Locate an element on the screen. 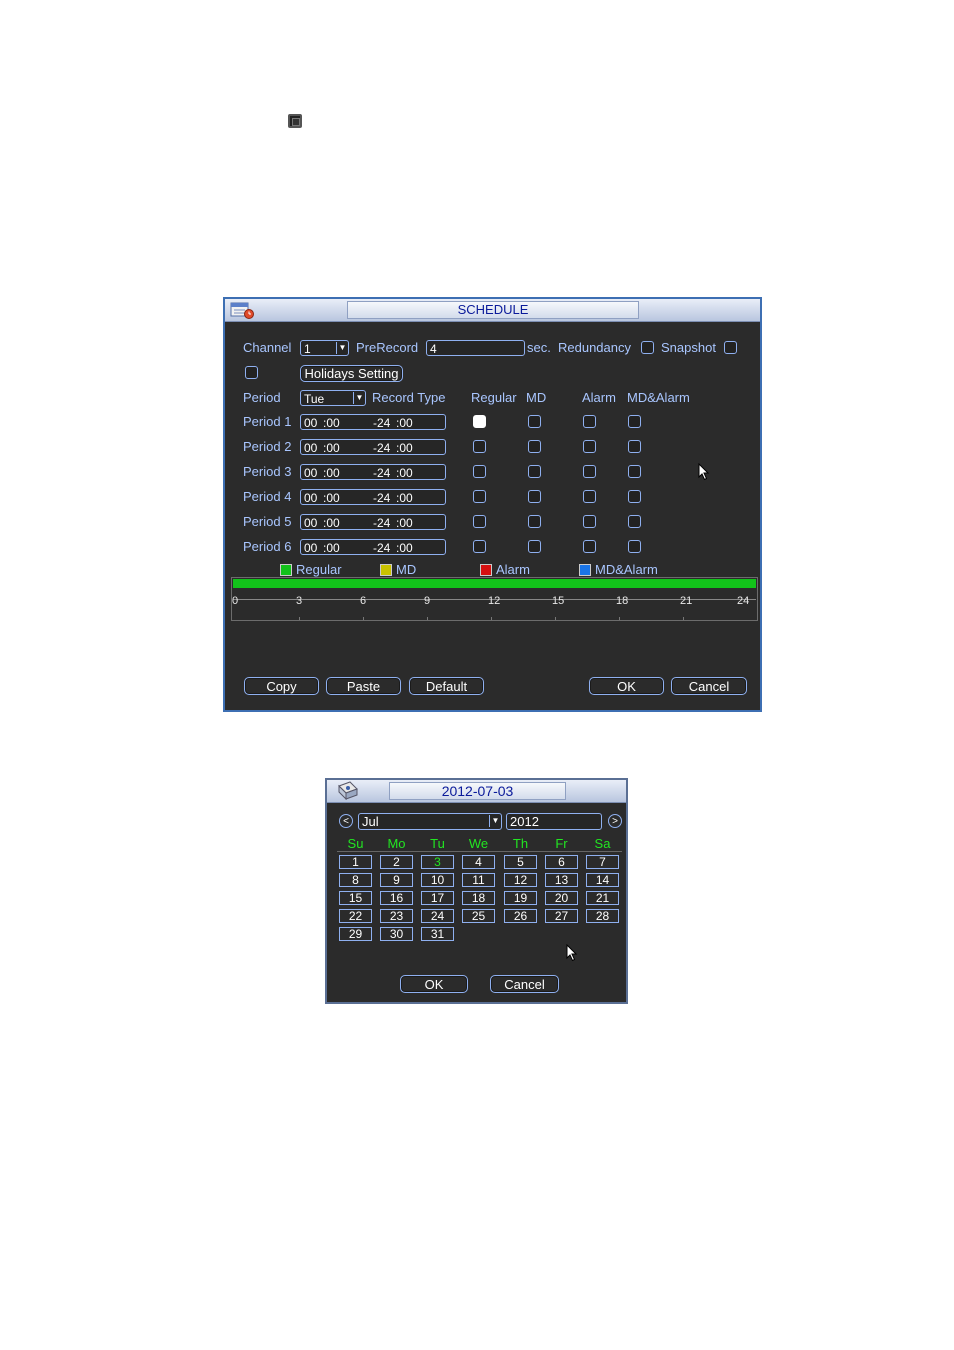 The width and height of the screenshot is (954, 1350). calendar-day: 29 is located at coordinates (355, 934).